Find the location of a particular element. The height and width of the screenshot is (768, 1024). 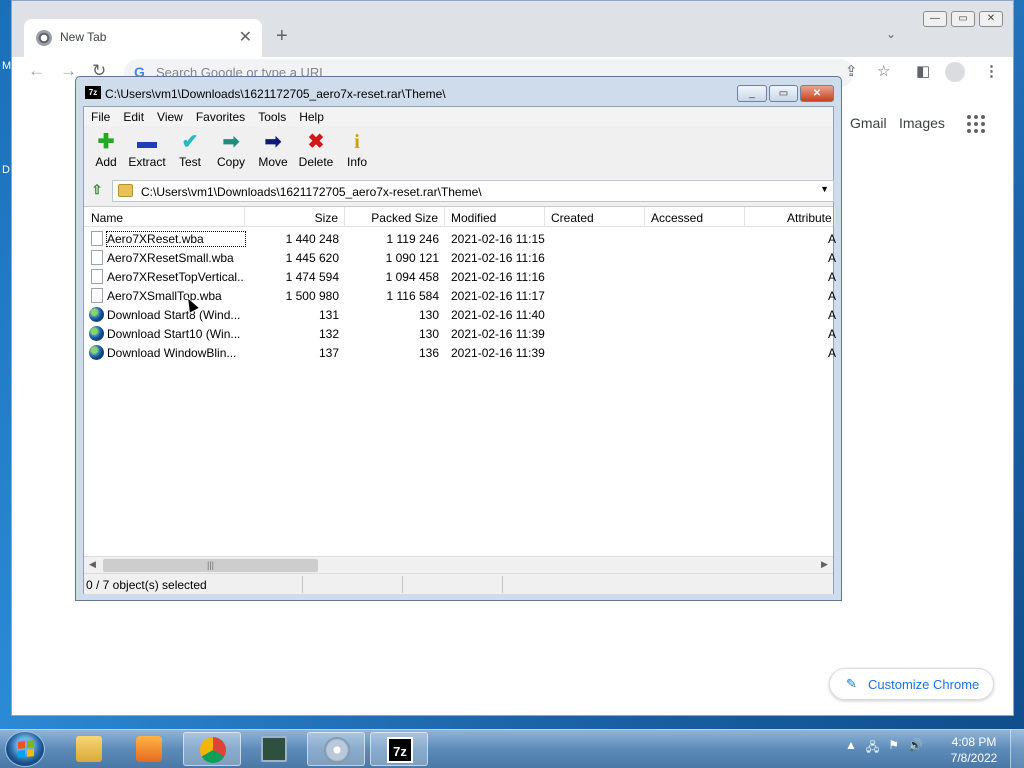

menu-favorites: Favorites is located at coordinates (223, 116).